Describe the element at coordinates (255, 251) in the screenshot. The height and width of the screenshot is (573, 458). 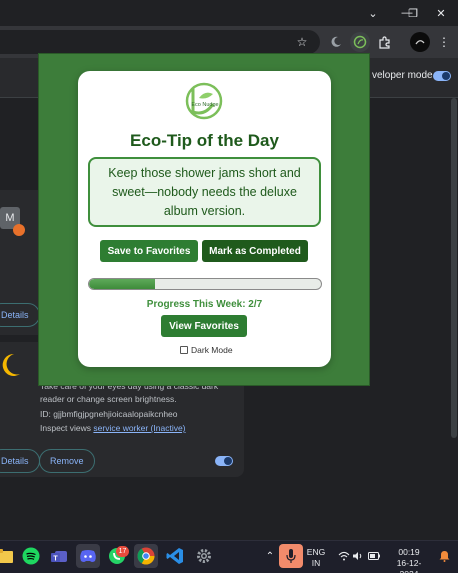
I see `mark-completed-button: Mark as Completed` at that location.